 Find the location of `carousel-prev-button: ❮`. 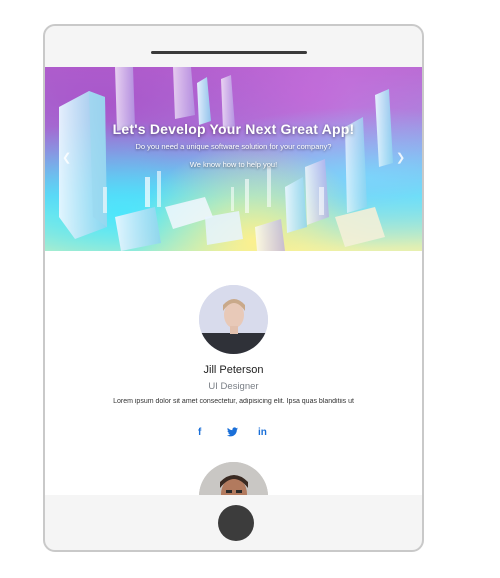

carousel-prev-button: ❮ is located at coordinates (66, 157).